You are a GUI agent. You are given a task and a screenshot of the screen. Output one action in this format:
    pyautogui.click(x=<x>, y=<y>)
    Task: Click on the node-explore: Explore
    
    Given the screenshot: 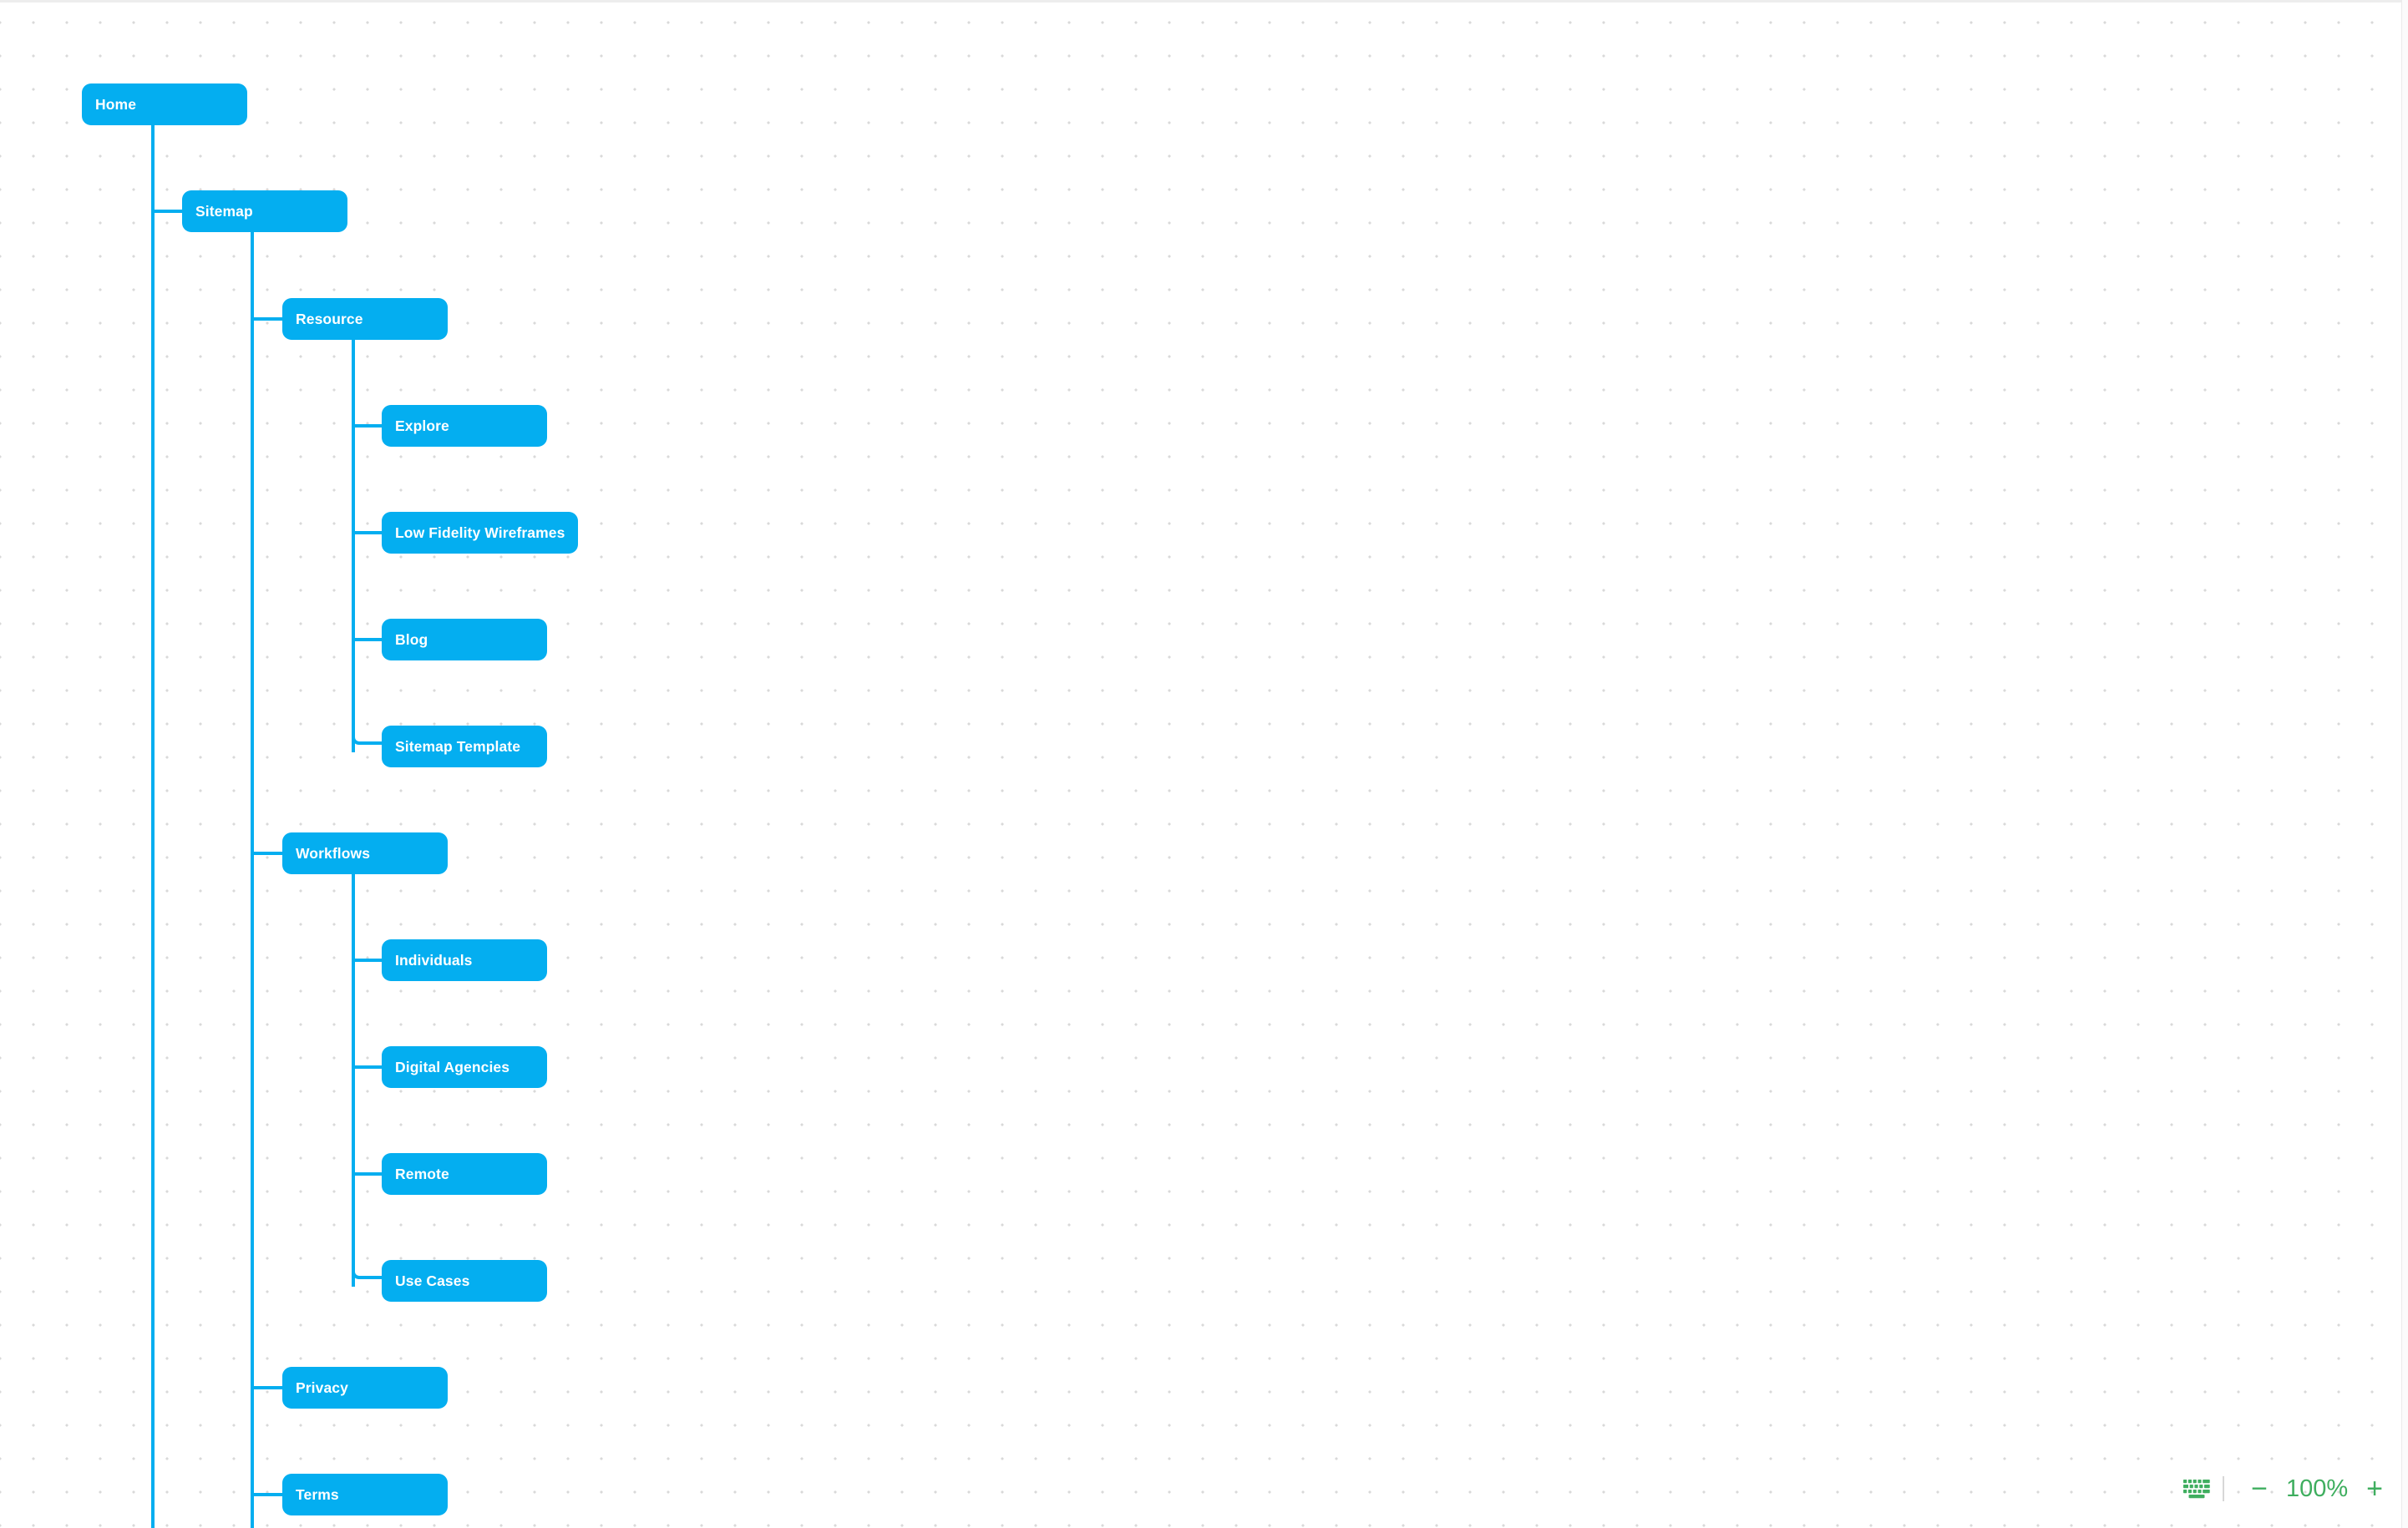 What is the action you would take?
    pyautogui.click(x=464, y=426)
    